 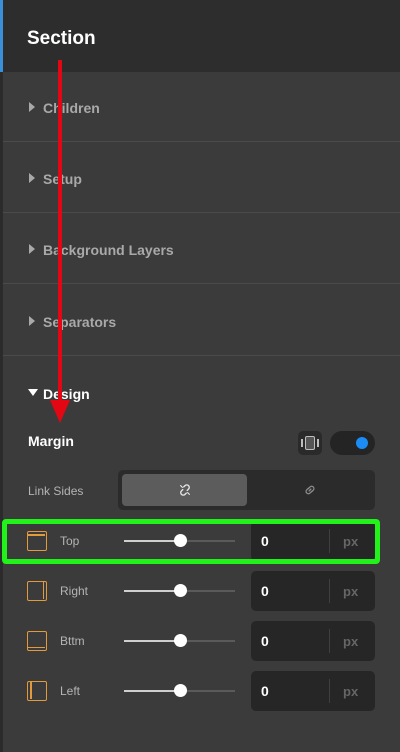 What do you see at coordinates (33, 392) in the screenshot?
I see `collapse-caret-icon` at bounding box center [33, 392].